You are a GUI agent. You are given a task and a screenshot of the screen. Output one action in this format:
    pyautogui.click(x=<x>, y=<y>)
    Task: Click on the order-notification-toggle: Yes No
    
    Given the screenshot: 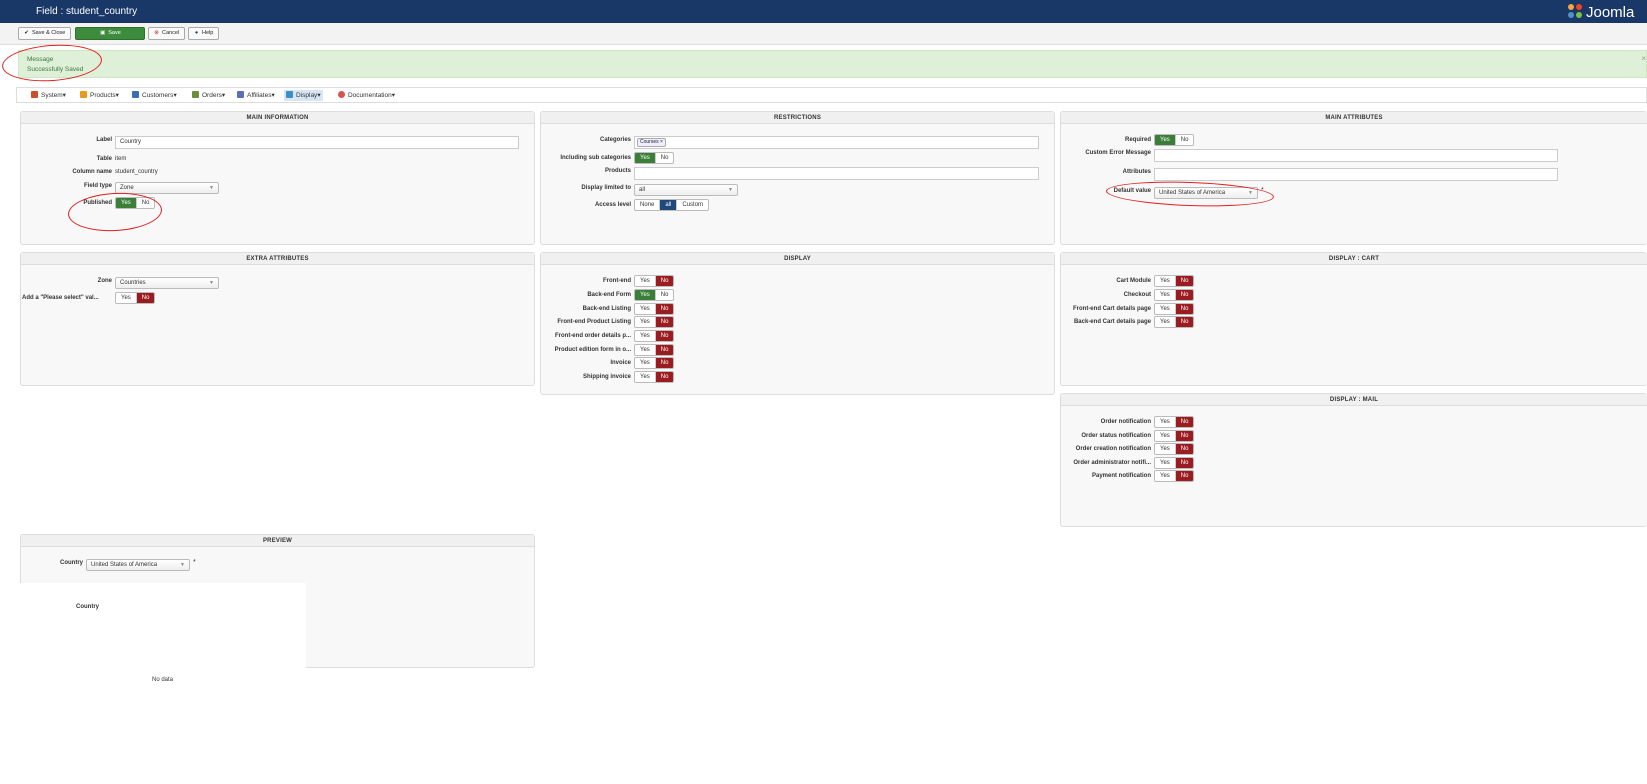 What is the action you would take?
    pyautogui.click(x=1174, y=422)
    